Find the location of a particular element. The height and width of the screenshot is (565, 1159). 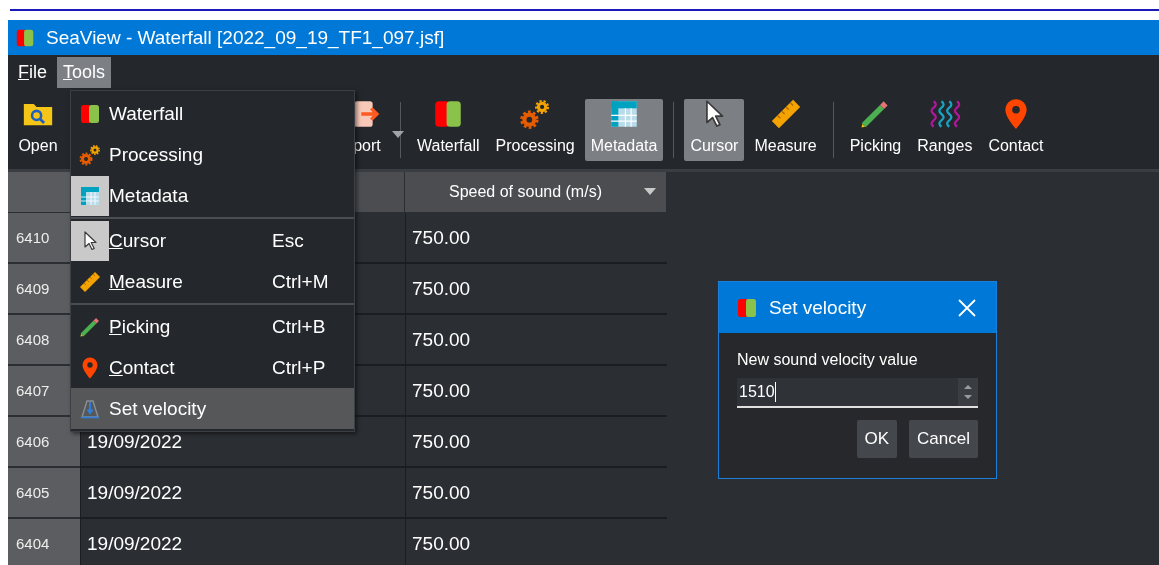

menu-item: Metadata is located at coordinates (212, 195).